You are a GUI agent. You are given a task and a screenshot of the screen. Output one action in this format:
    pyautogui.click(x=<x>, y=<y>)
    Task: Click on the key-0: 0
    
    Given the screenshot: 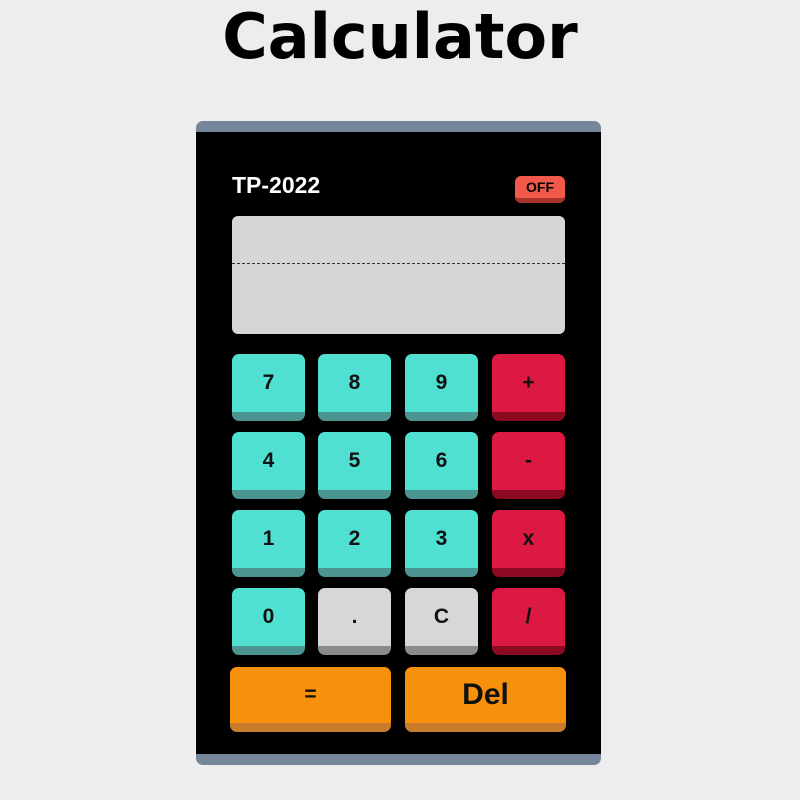 What is the action you would take?
    pyautogui.click(x=268, y=621)
    